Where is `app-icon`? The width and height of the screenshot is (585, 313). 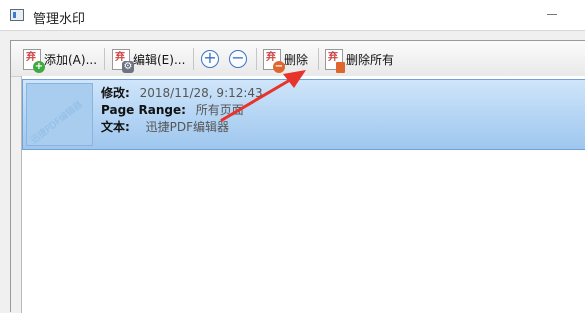 app-icon is located at coordinates (17, 15).